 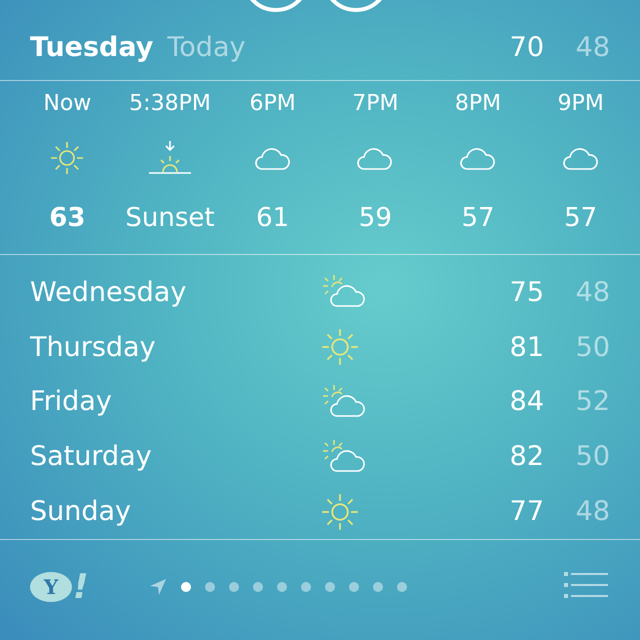 I want to click on hour-temp: 59, so click(x=375, y=218).